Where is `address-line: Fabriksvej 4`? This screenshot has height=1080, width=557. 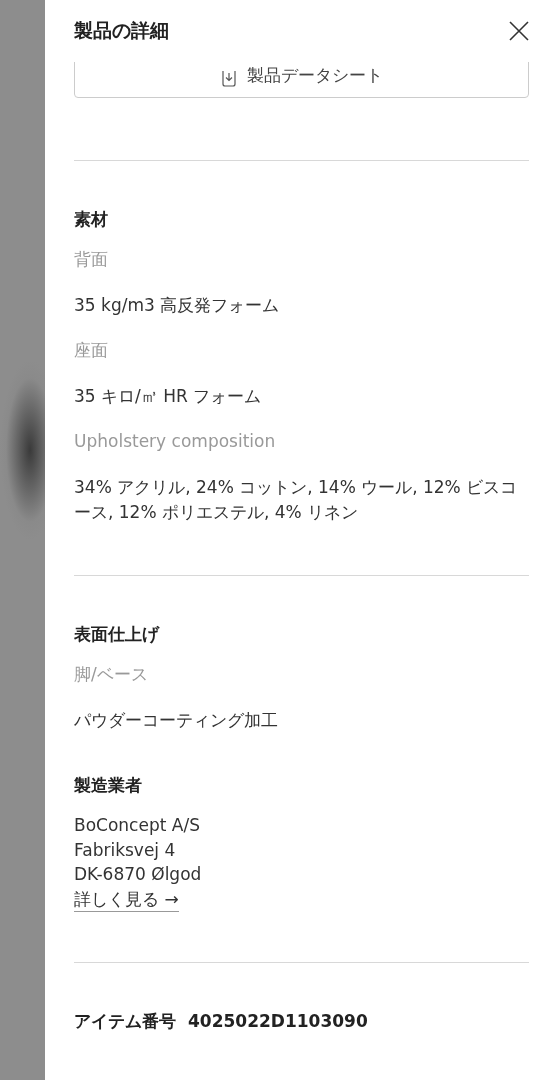 address-line: Fabriksvej 4 is located at coordinates (125, 850).